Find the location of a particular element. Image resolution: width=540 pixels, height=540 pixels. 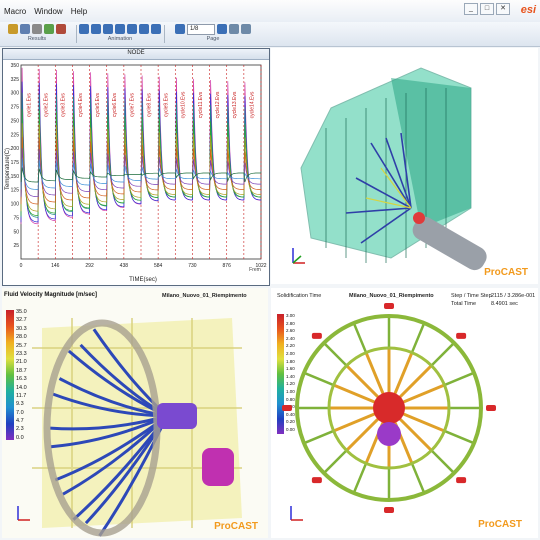

prev-page-icon is located at coordinates (180, 29).